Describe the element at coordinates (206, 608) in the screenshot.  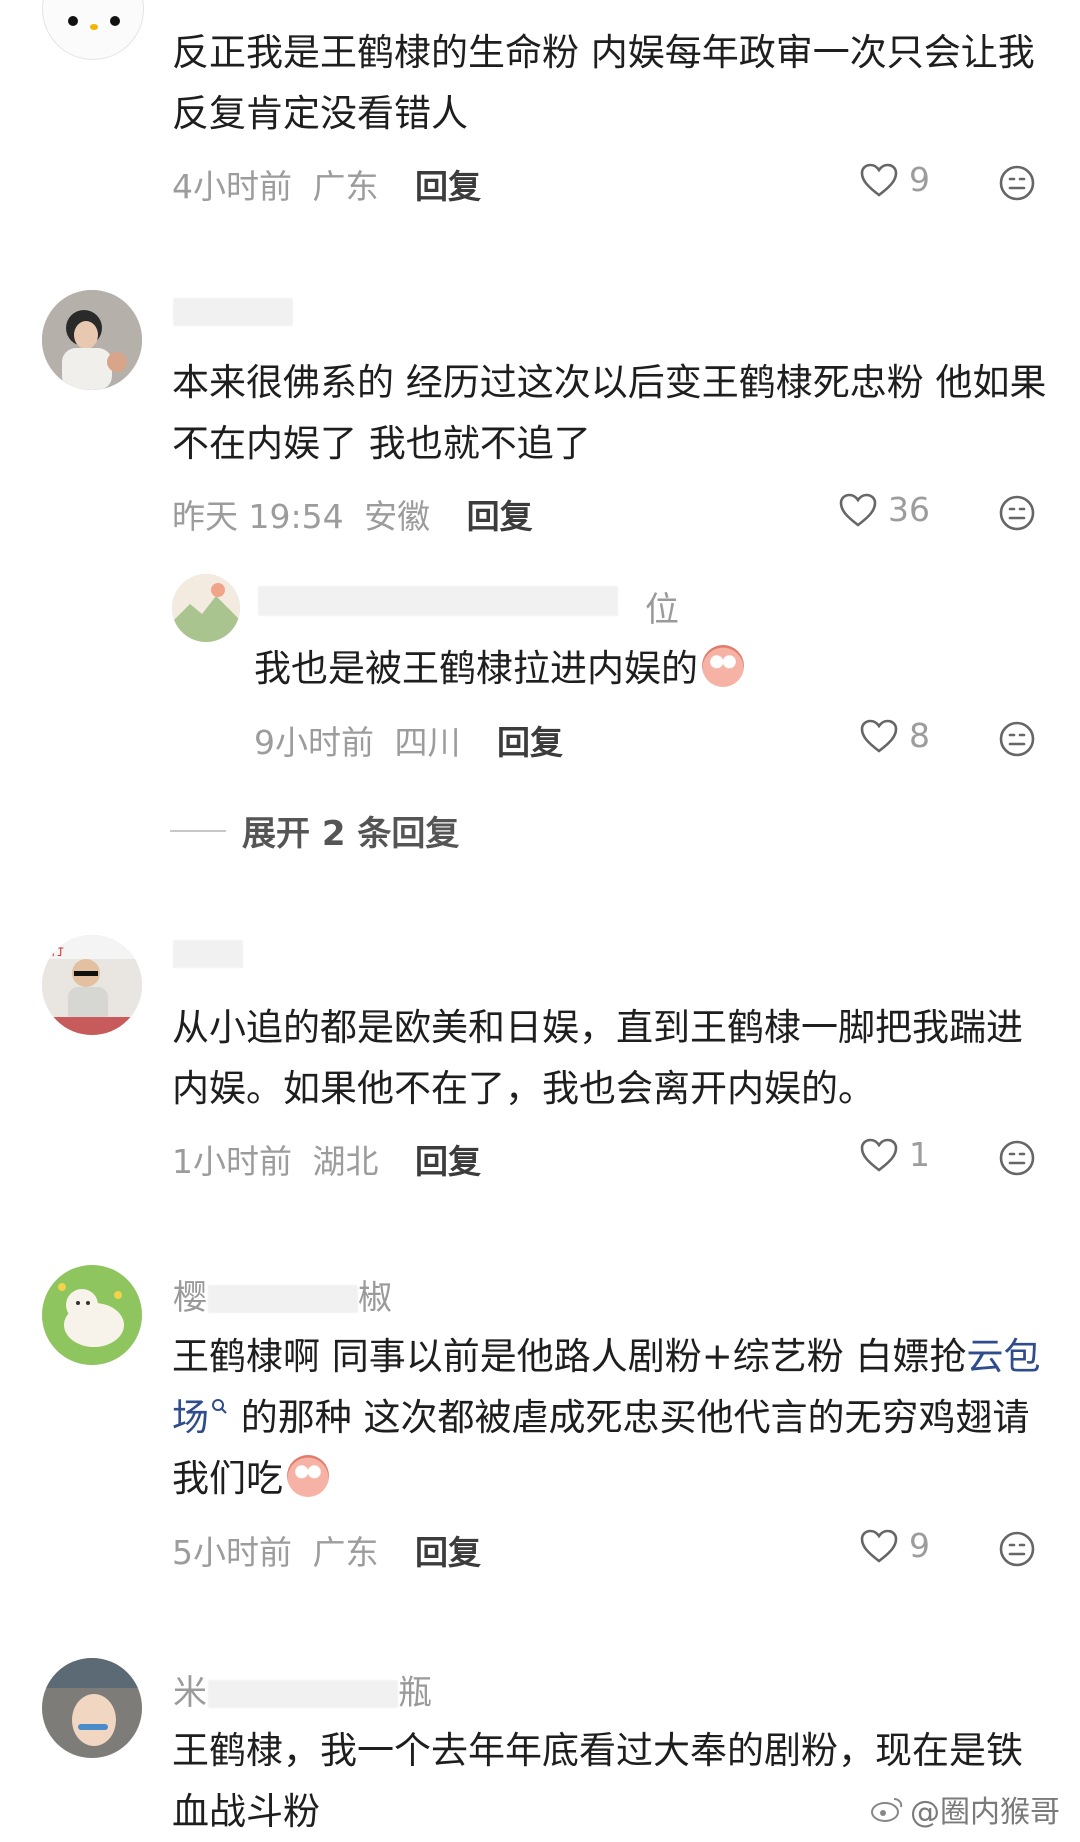
I see `reply-avatar` at that location.